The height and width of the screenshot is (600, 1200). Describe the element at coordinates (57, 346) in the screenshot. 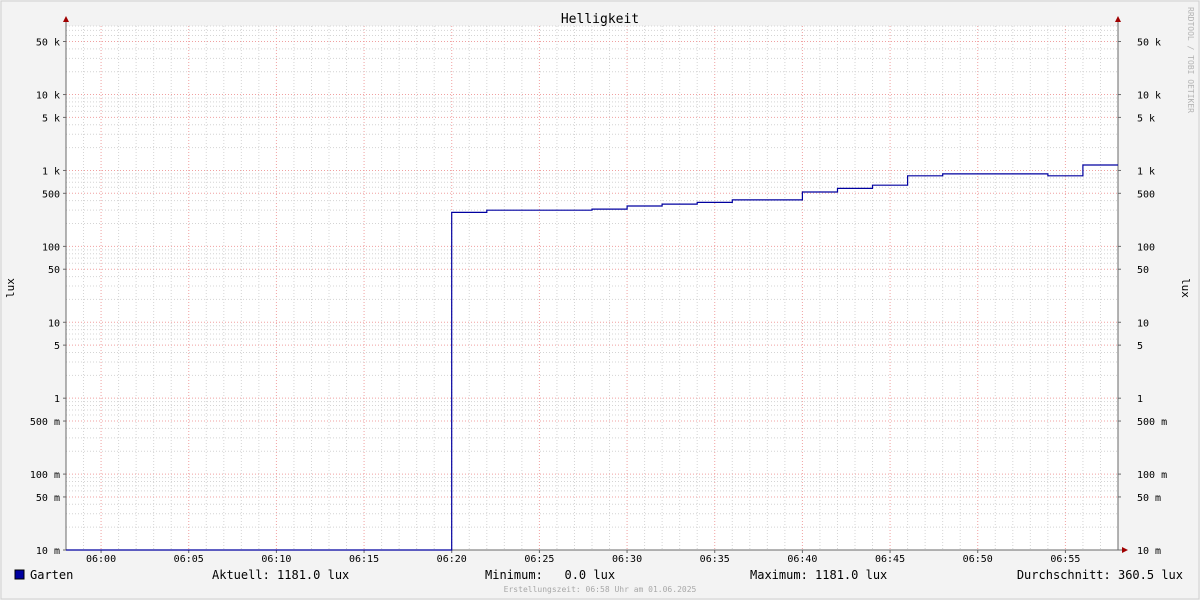

I see `y-tick-label-left: 5` at that location.